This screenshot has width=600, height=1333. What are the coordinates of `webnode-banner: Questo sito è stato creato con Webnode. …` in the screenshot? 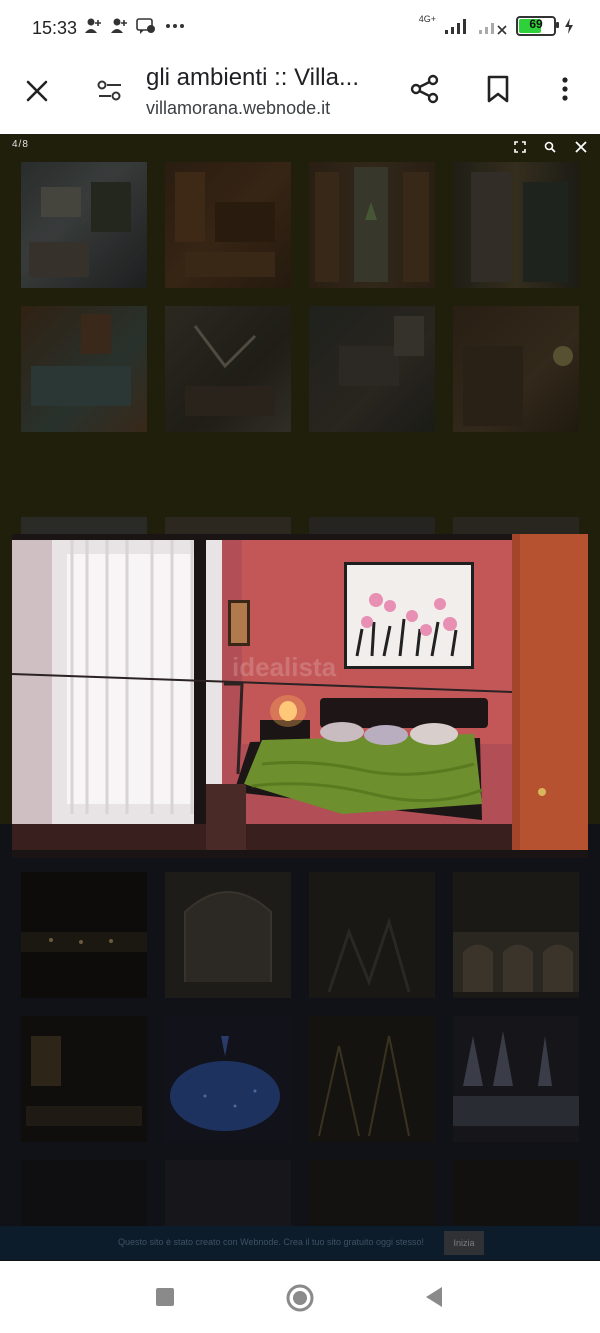 It's located at (300, 1243).